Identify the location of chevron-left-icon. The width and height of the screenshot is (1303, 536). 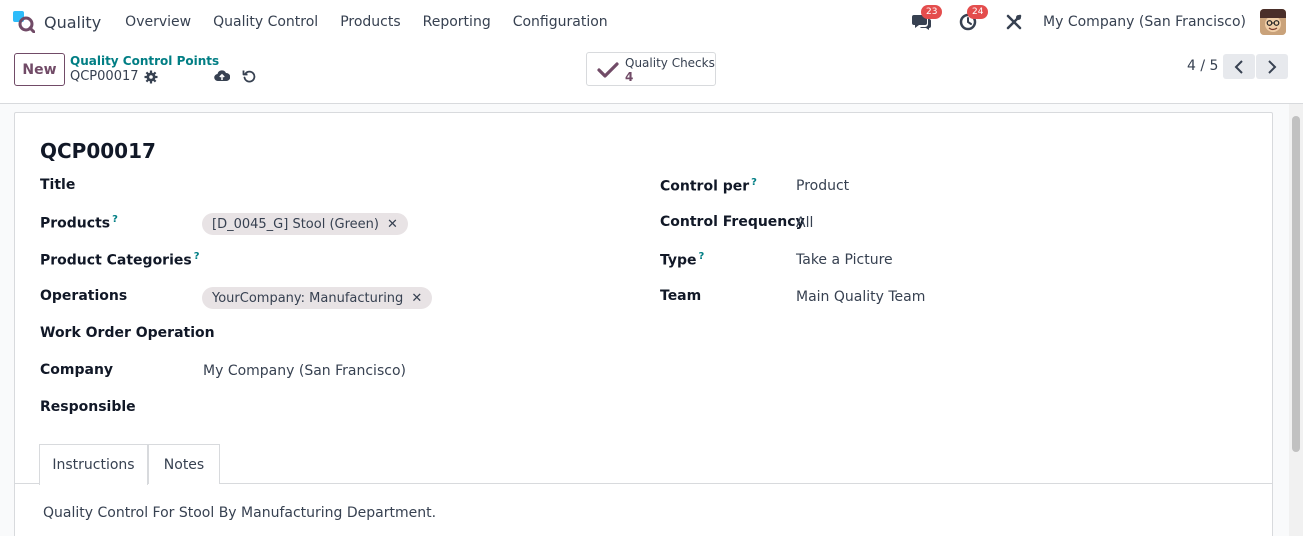
(1238, 66).